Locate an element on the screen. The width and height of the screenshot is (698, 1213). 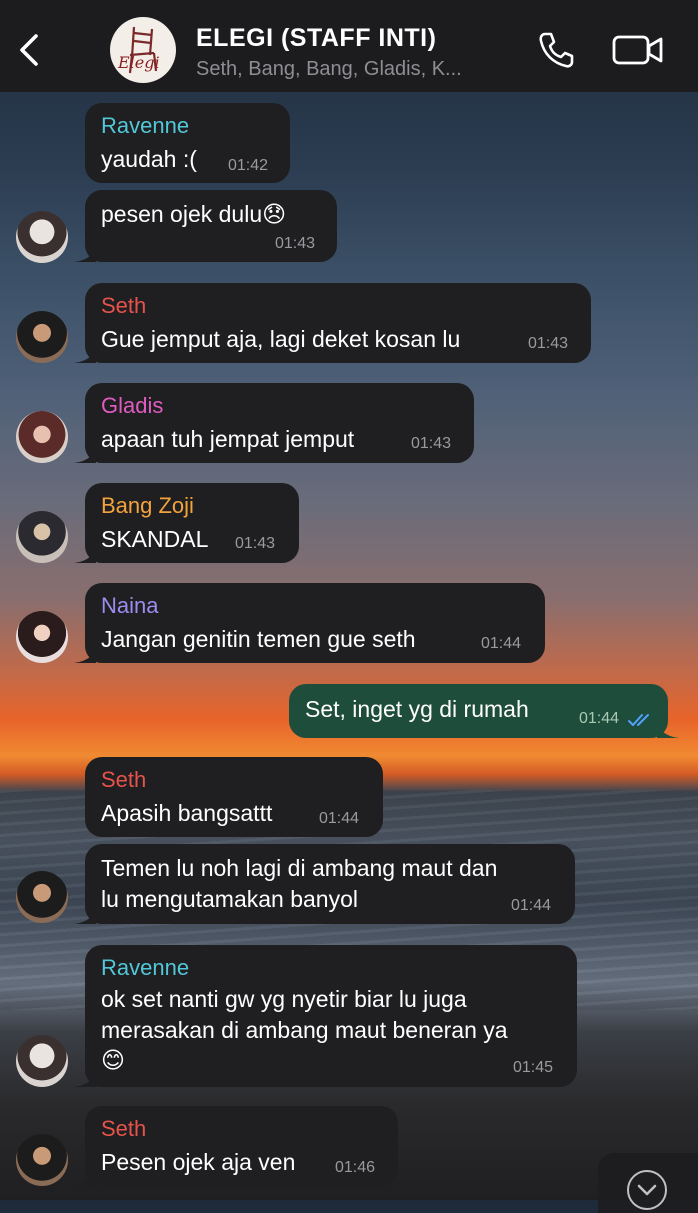
message-text: yaudah :( is located at coordinates (149, 159).